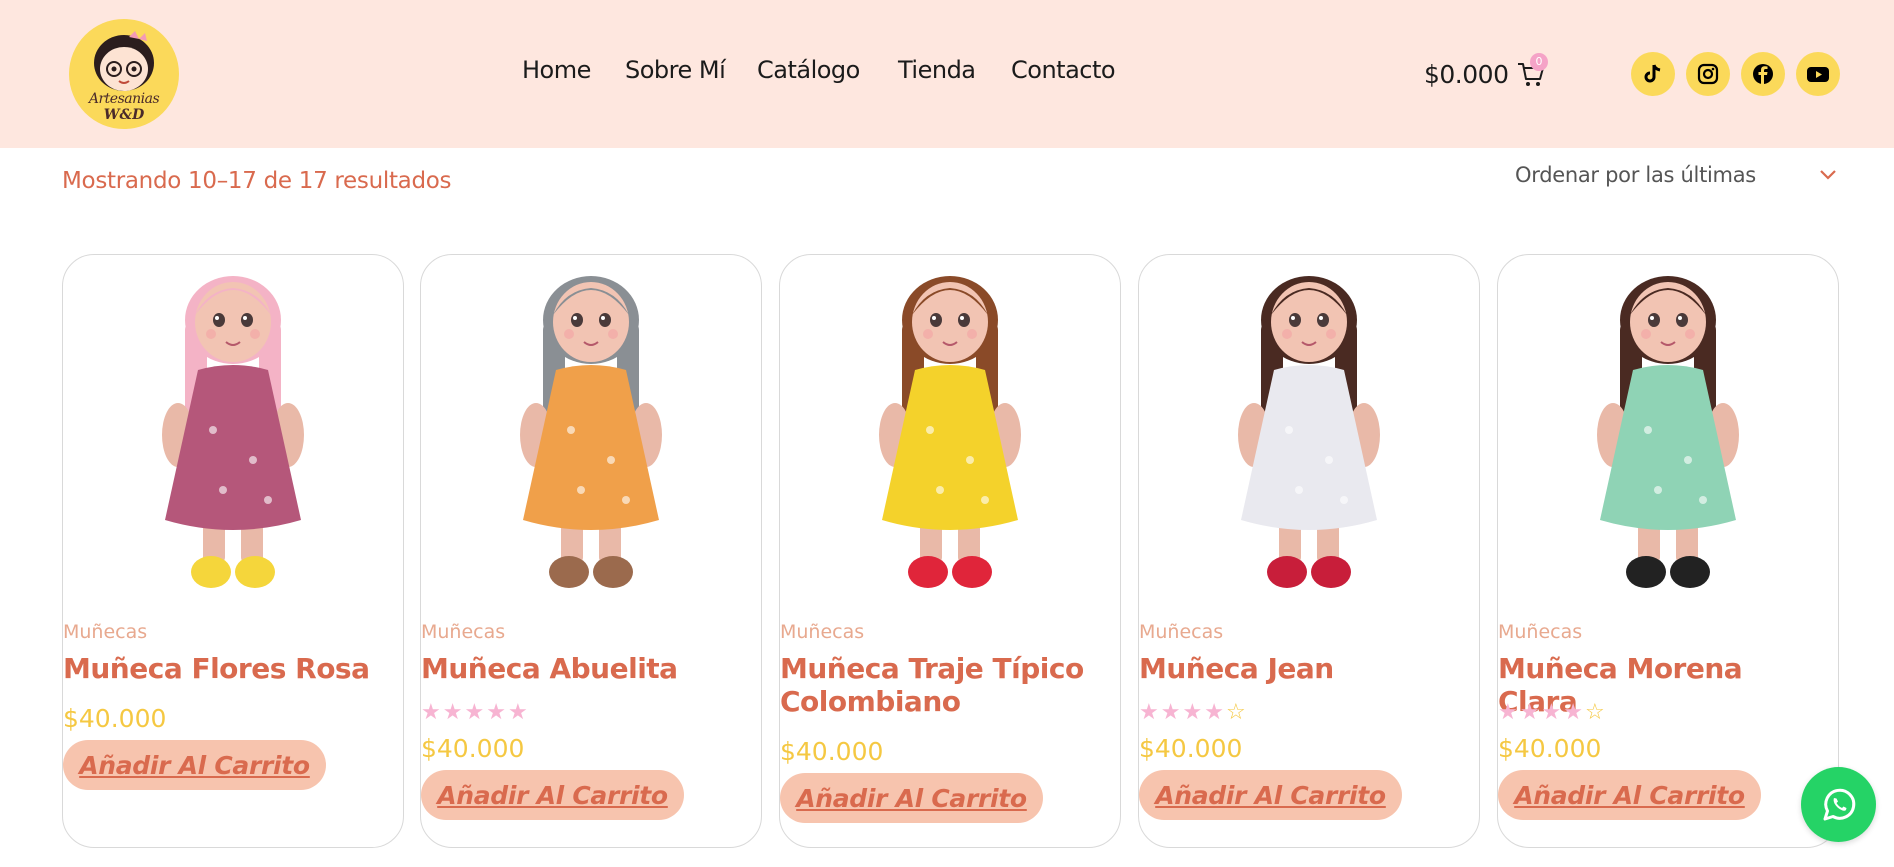 This screenshot has height=867, width=1894. I want to click on brand-logo: Artesanias W&D, so click(124, 74).